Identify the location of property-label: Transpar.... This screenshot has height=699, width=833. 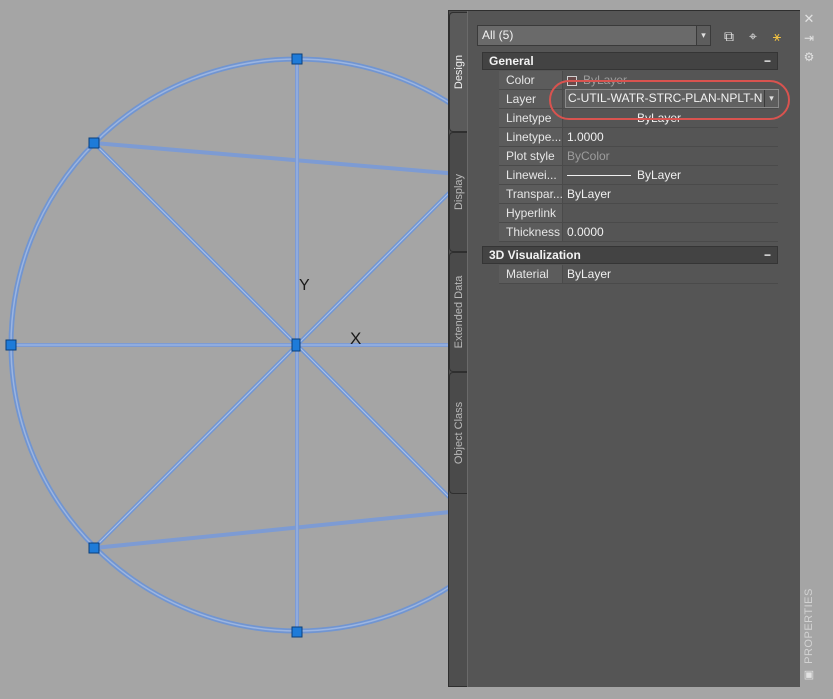
(531, 194).